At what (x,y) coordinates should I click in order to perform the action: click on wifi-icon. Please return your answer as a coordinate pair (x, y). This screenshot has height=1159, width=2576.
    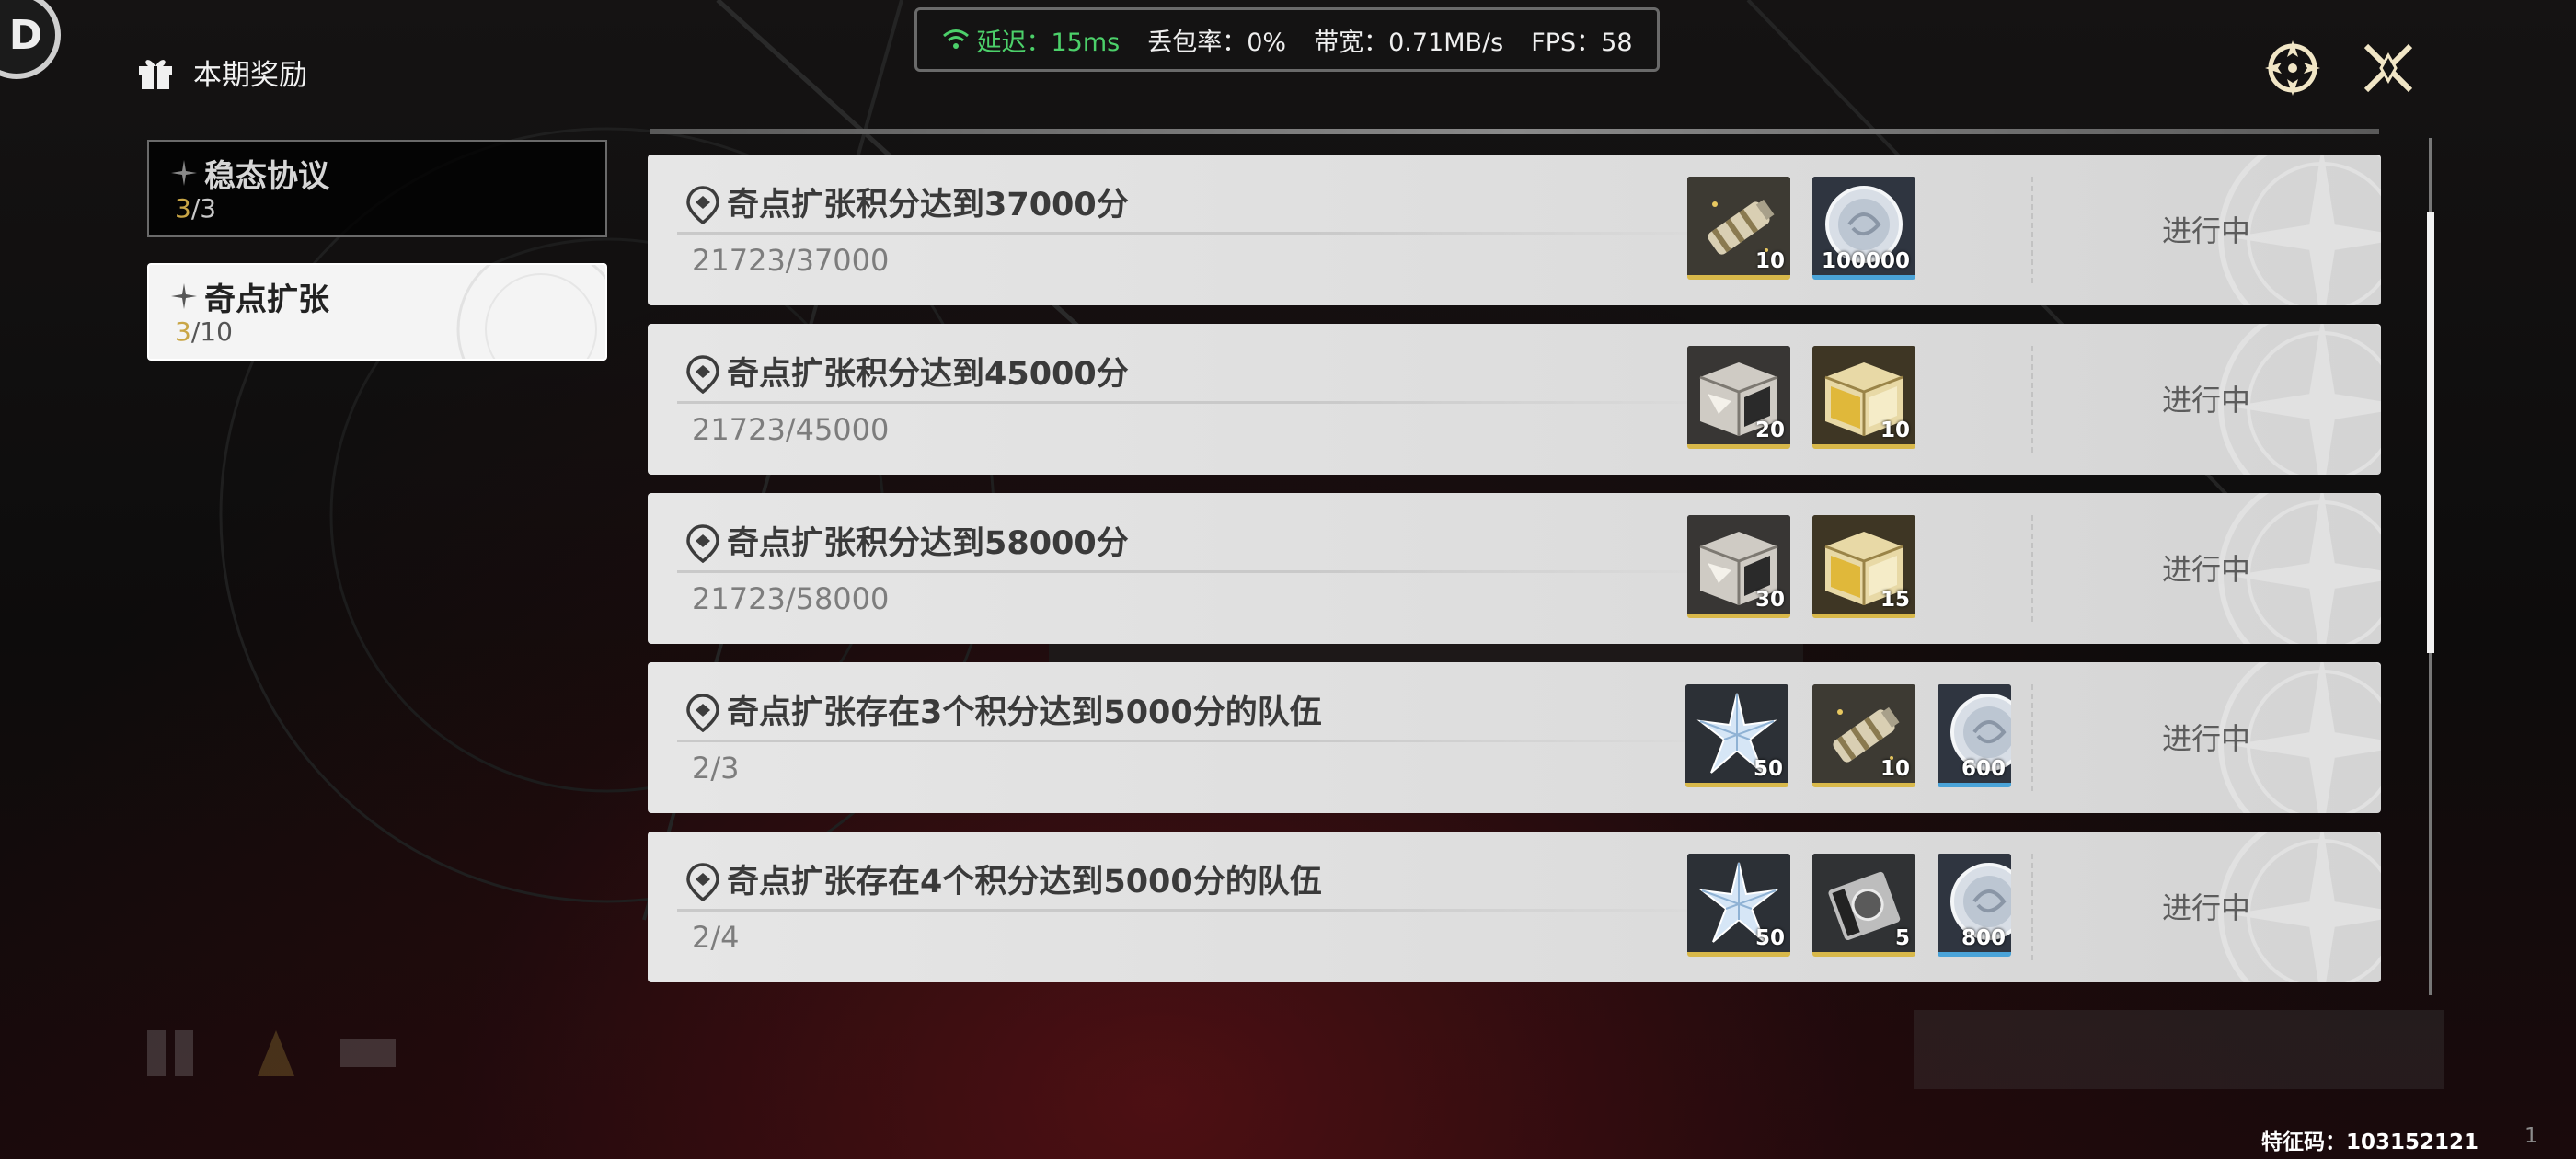
    Looking at the image, I should click on (955, 39).